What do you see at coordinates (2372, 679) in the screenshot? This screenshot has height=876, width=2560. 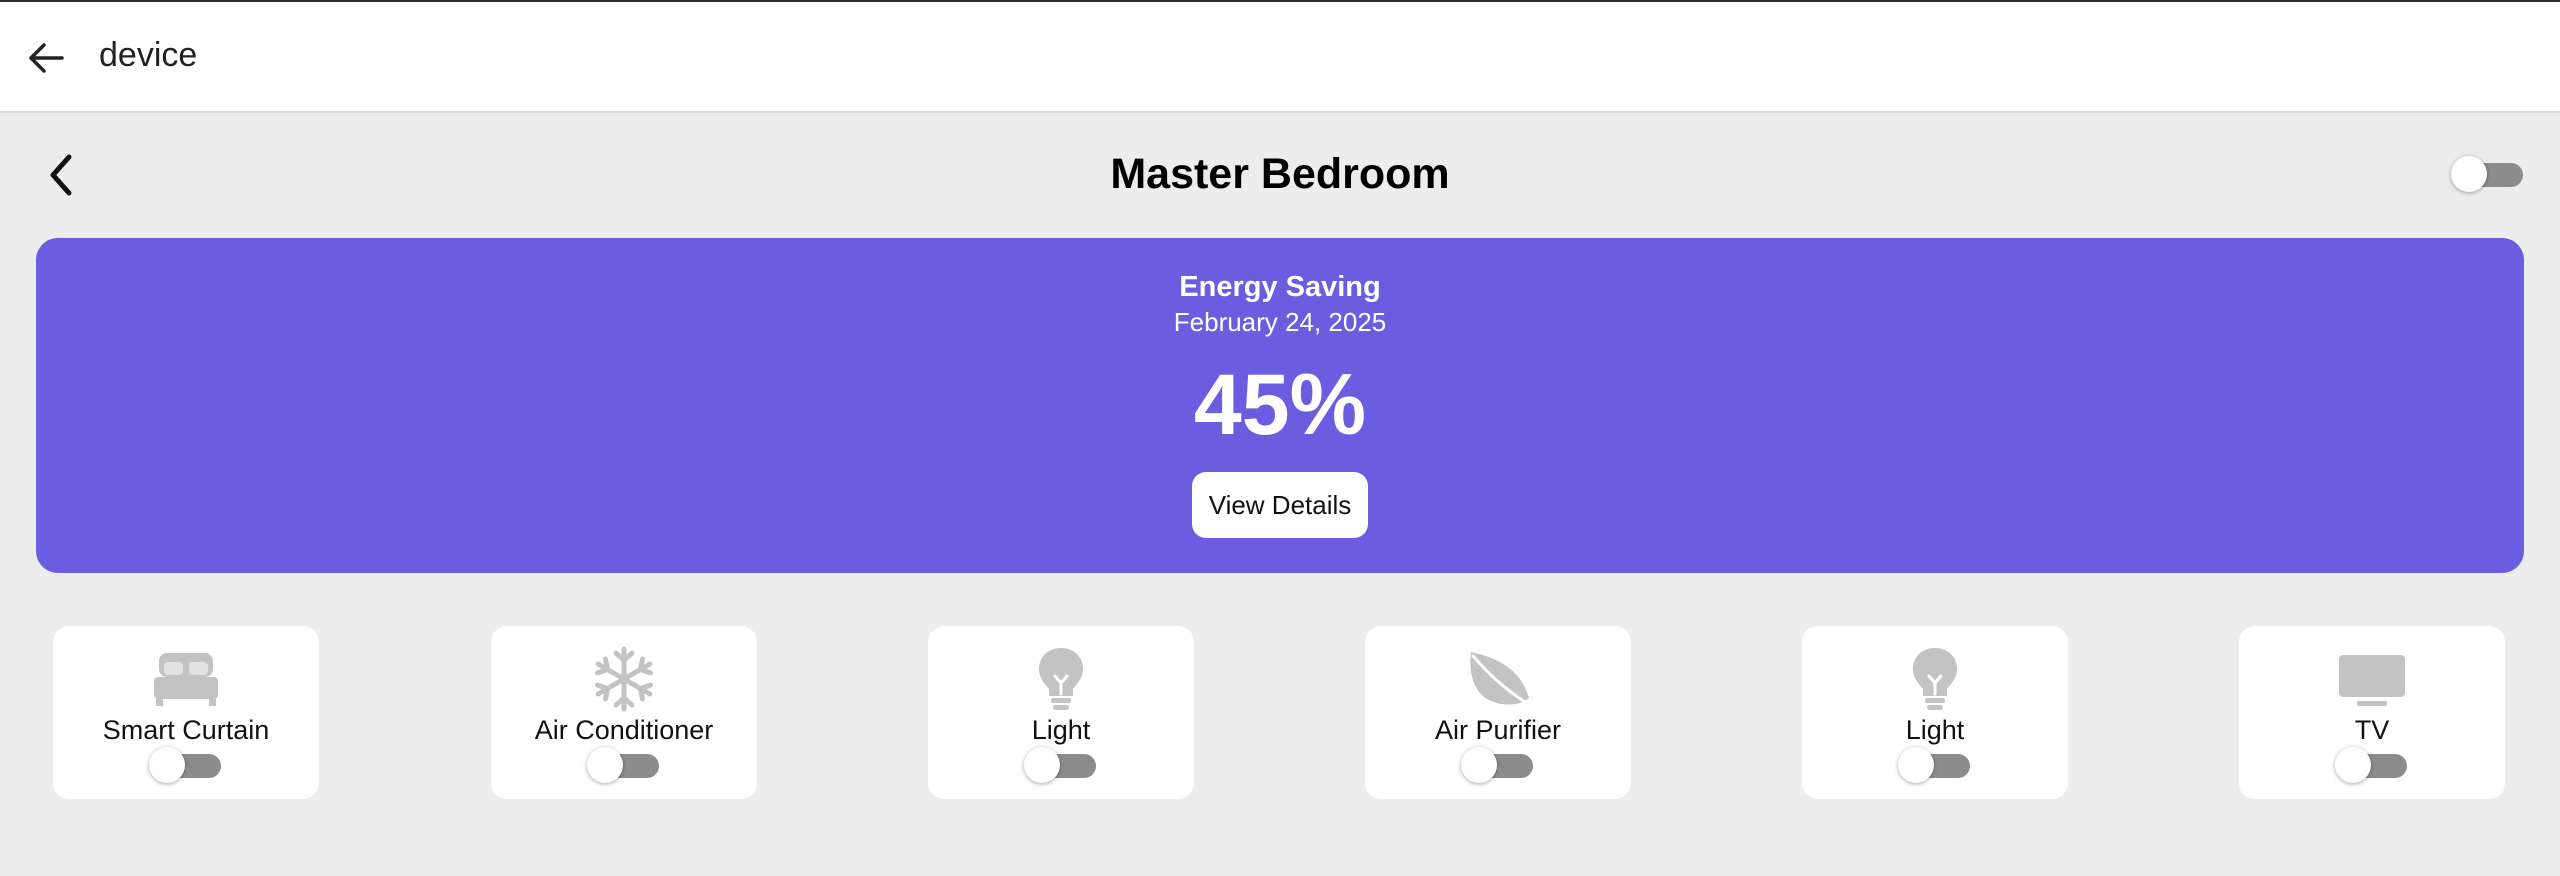 I see `tv-icon` at bounding box center [2372, 679].